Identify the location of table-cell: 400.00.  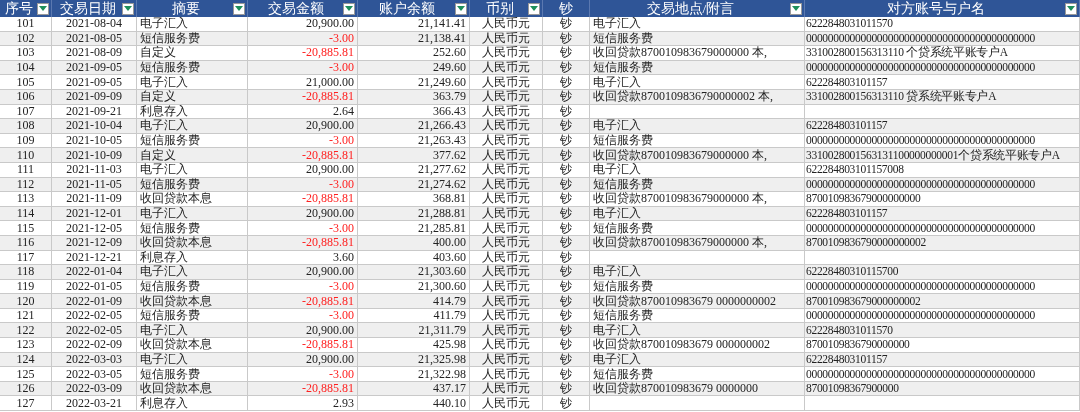
(414, 243).